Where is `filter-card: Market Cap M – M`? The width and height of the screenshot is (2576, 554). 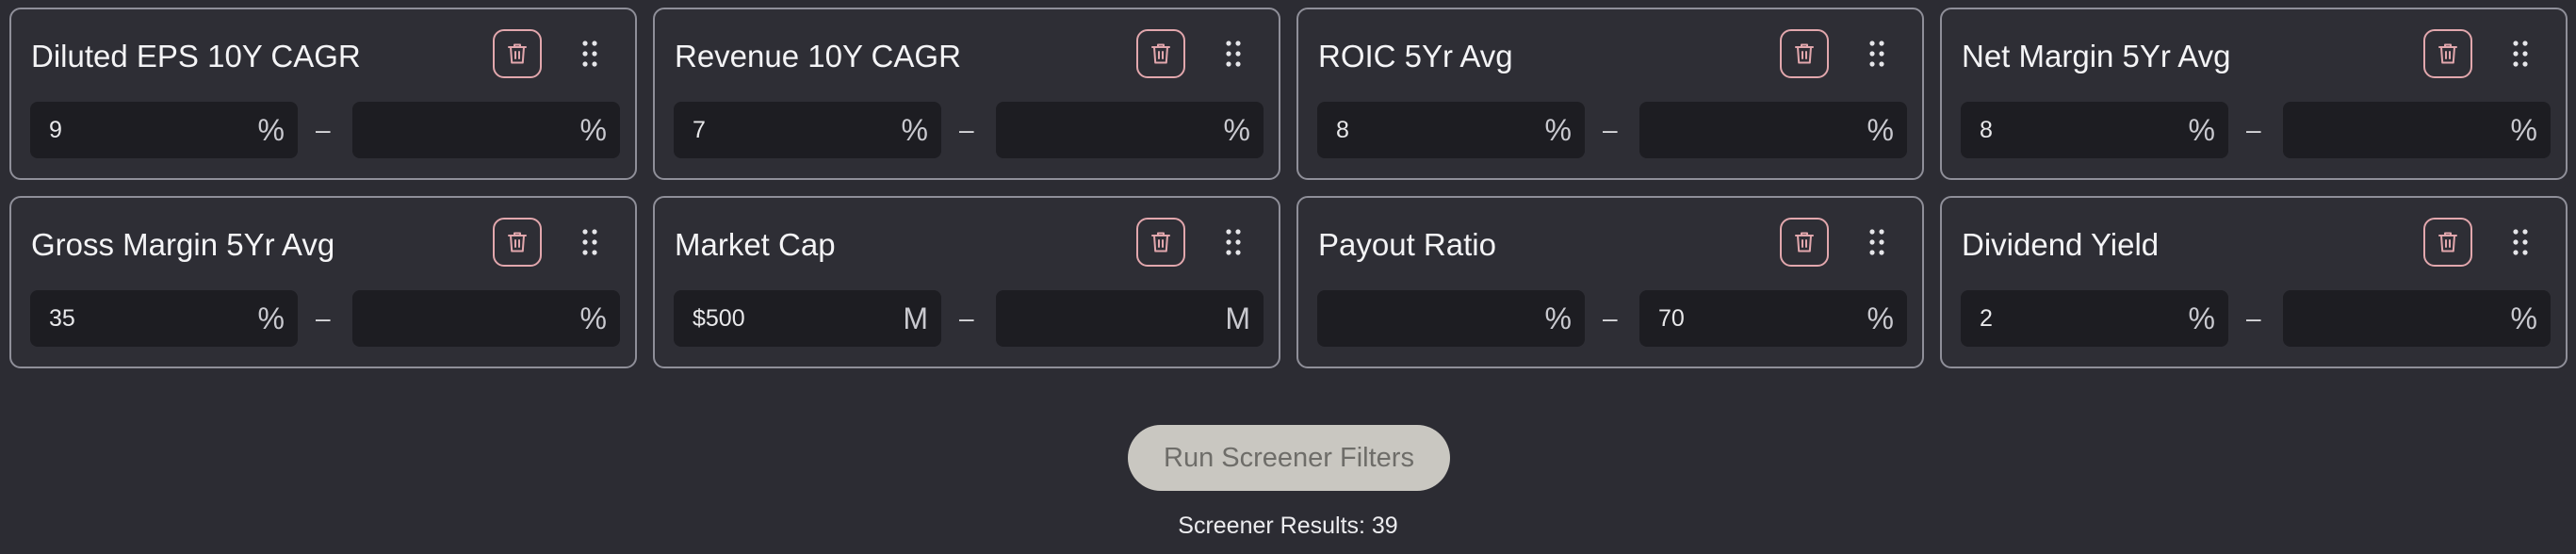
filter-card: Market Cap M – M is located at coordinates (966, 282).